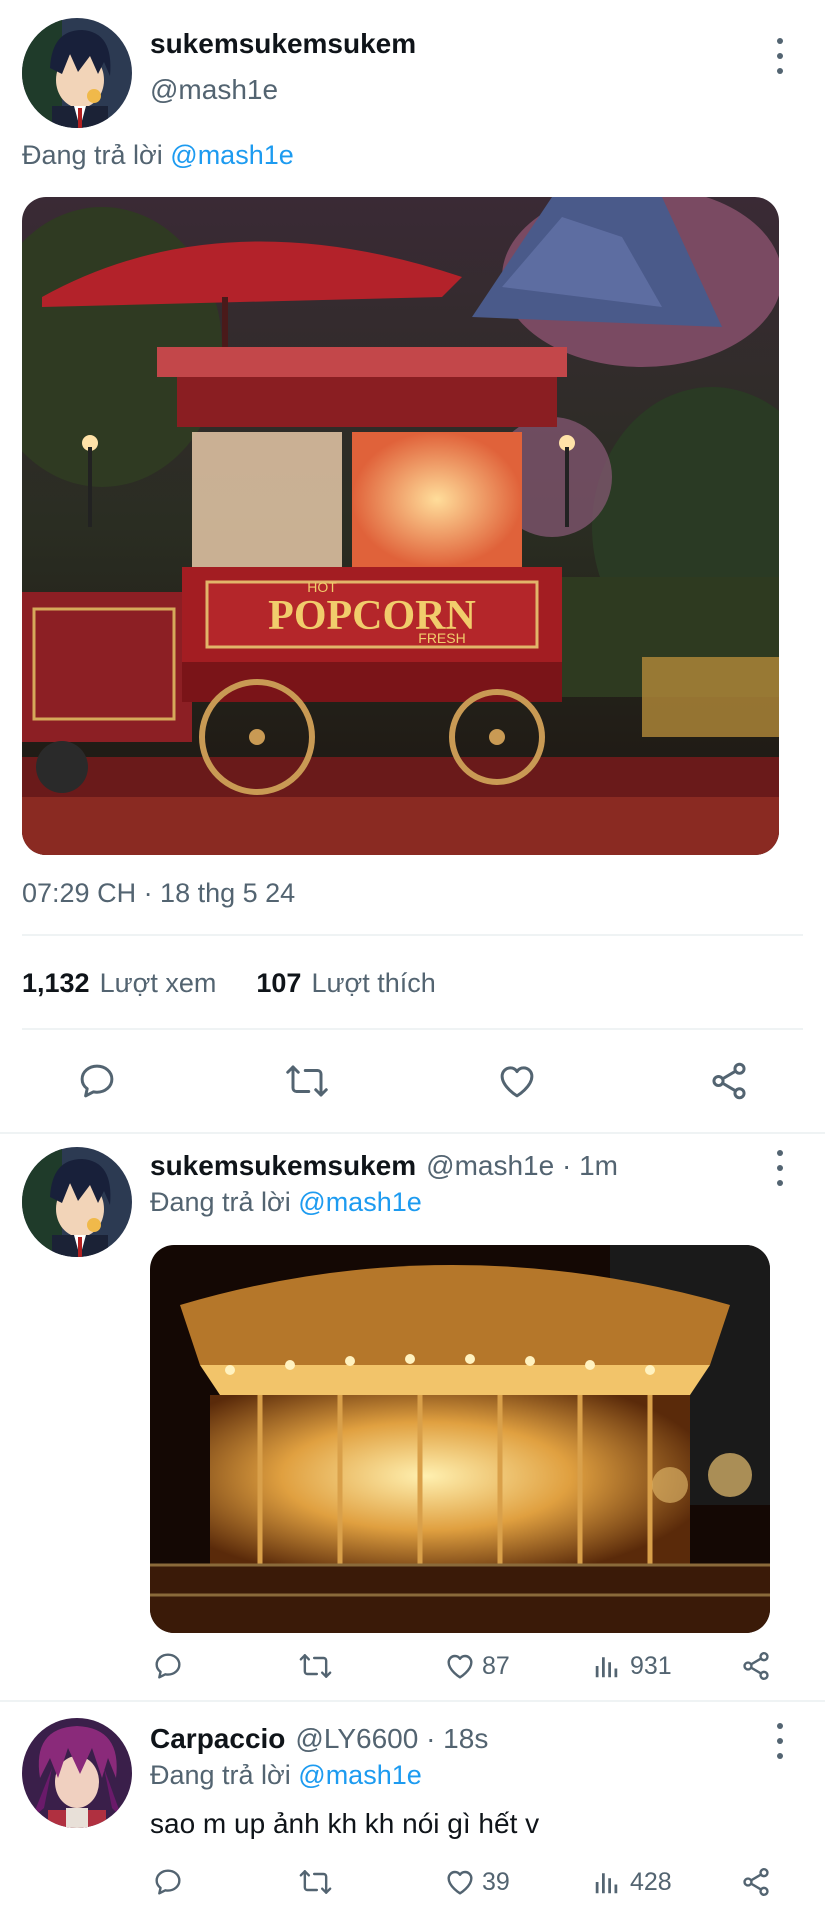  I want to click on handle: @mash1e, so click(214, 90).